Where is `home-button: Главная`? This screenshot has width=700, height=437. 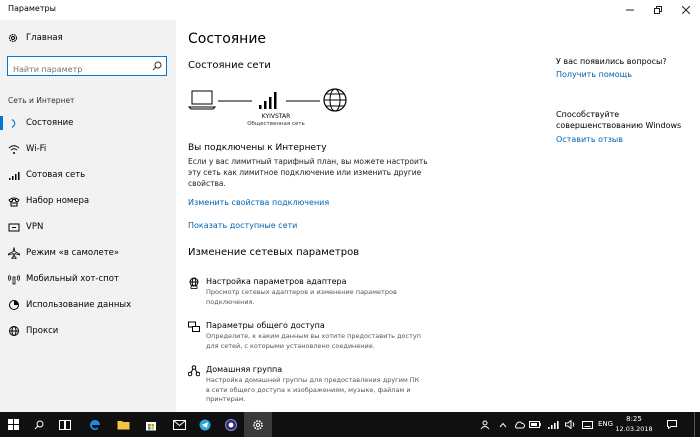
home-button: Главная is located at coordinates (35, 38).